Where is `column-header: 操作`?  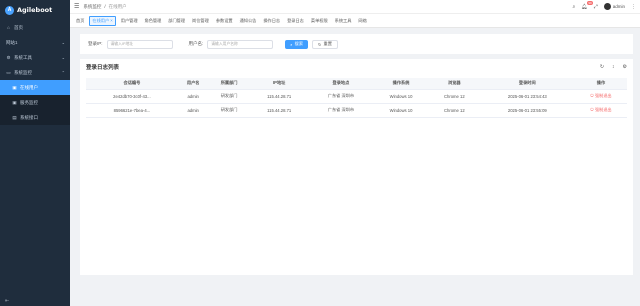
column-header: 操作 is located at coordinates (600, 84).